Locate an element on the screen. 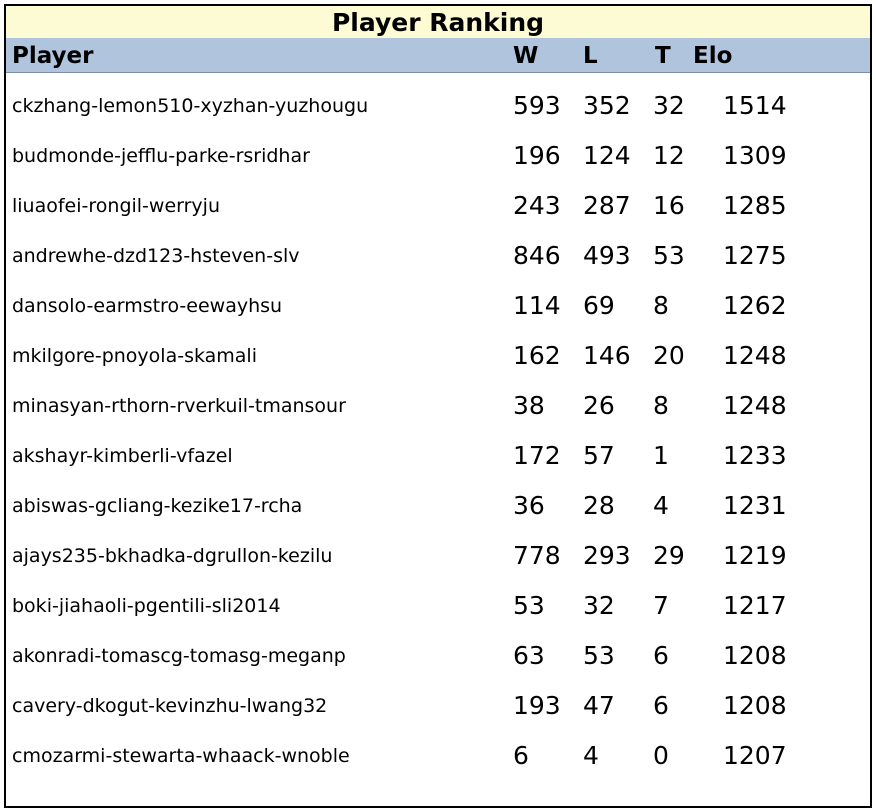  wins-cell: 36 is located at coordinates (529, 505).